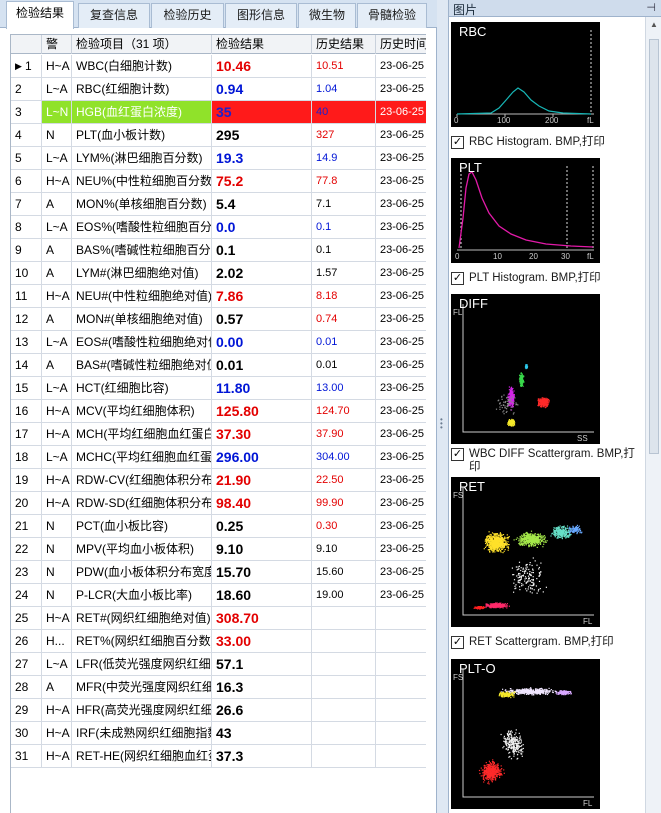  Describe the element at coordinates (262, 44) in the screenshot. I see `header-result: 检验结果` at that location.